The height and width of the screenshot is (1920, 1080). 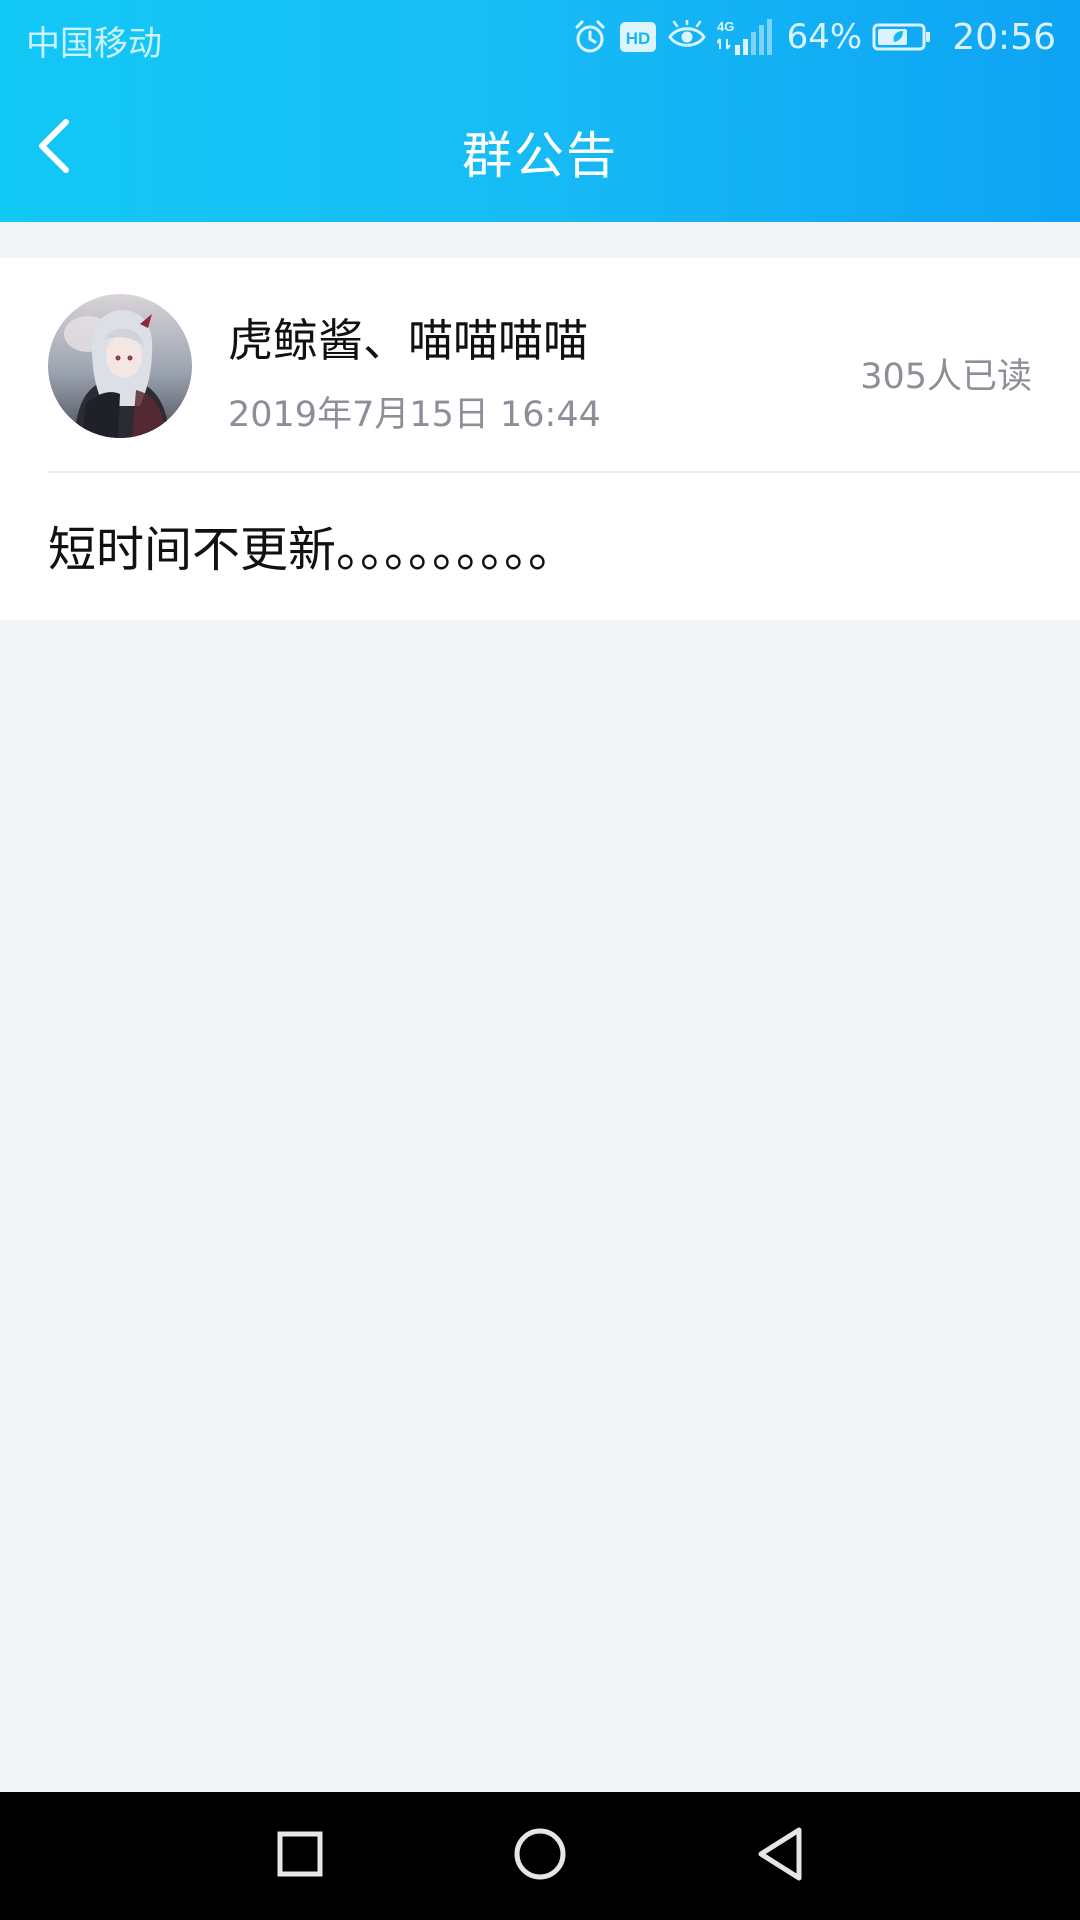 I want to click on header: 中国移动 HD 4G 64% 20:56 群公告, so click(x=540, y=111).